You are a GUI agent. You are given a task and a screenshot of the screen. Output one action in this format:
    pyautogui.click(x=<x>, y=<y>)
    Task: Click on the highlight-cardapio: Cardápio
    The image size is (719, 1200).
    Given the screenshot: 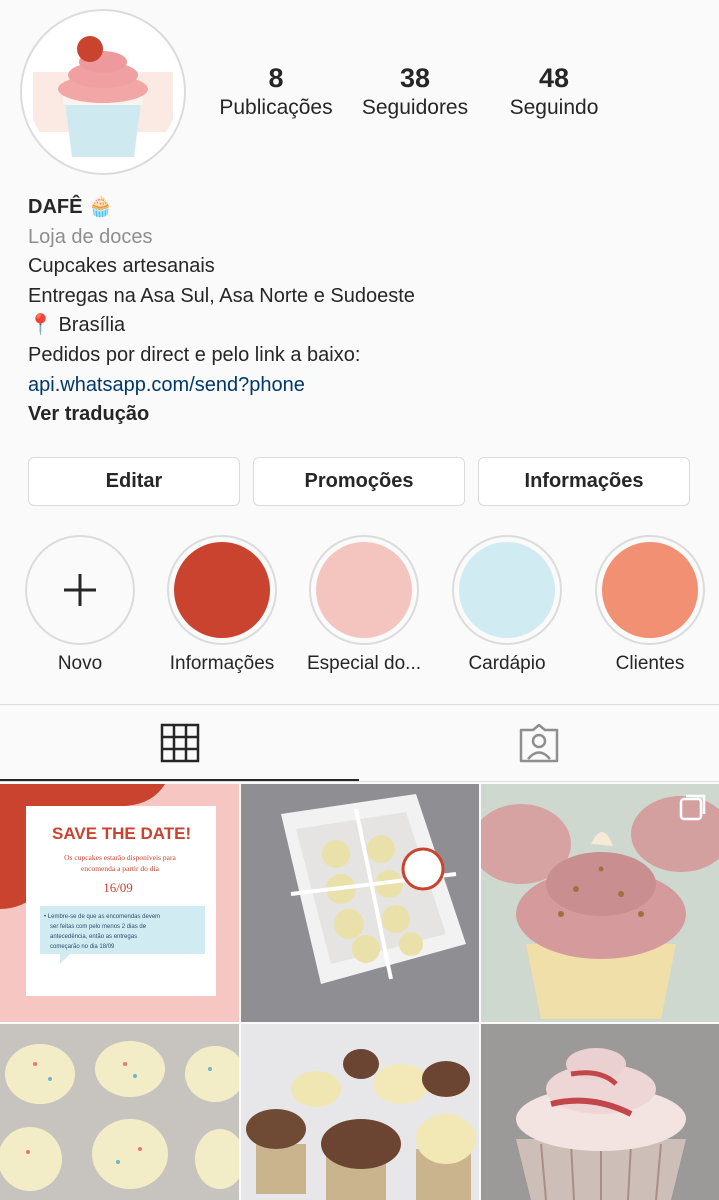 What is the action you would take?
    pyautogui.click(x=507, y=605)
    